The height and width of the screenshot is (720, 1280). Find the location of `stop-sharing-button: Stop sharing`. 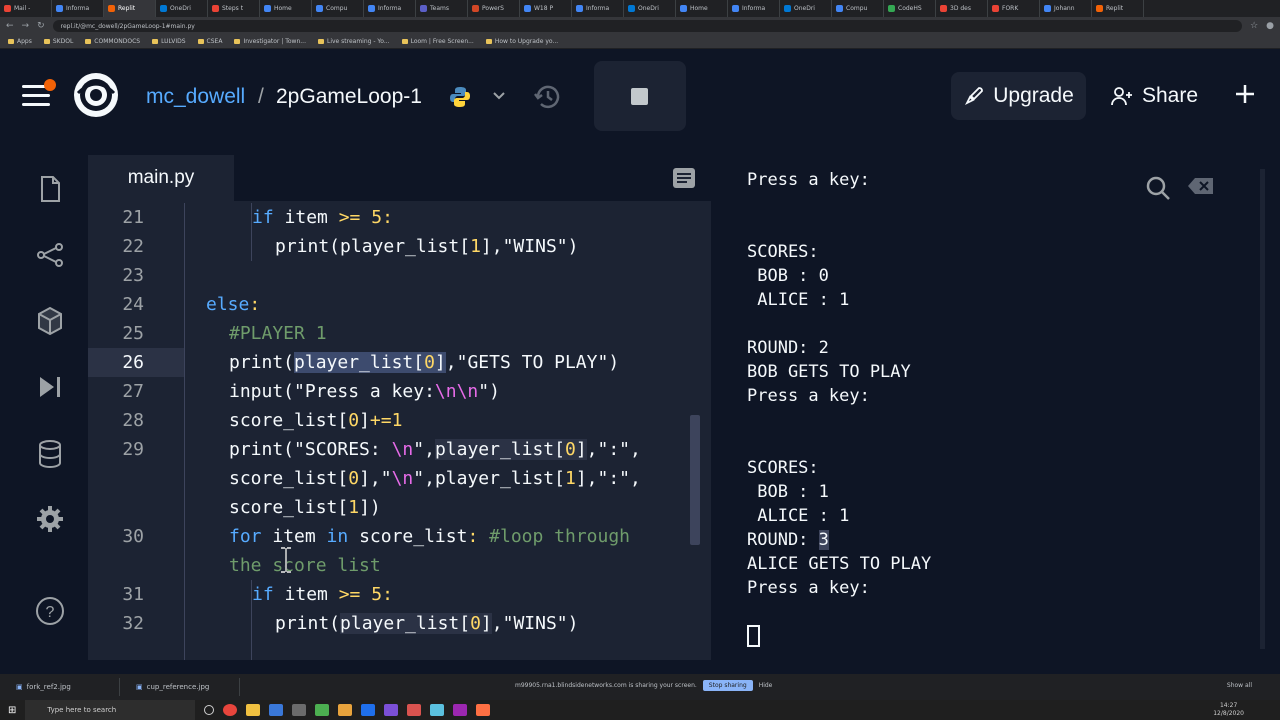

stop-sharing-button: Stop sharing is located at coordinates (727, 685).